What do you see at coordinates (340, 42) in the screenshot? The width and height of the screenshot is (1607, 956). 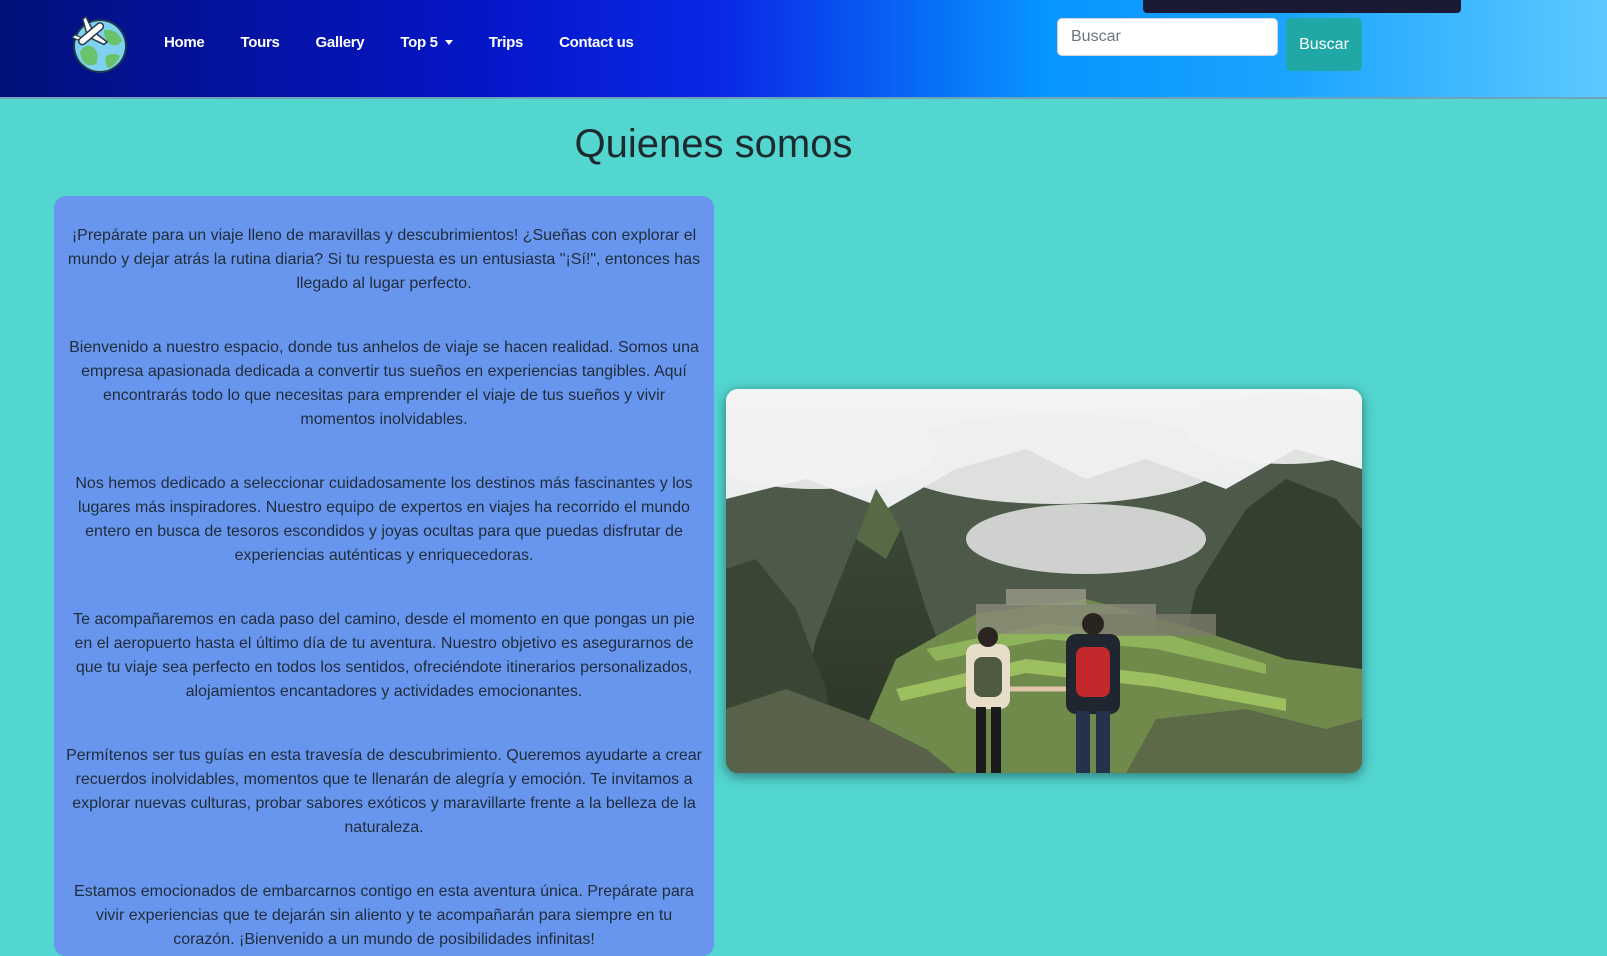 I see `nav-gallery: Gallery` at bounding box center [340, 42].